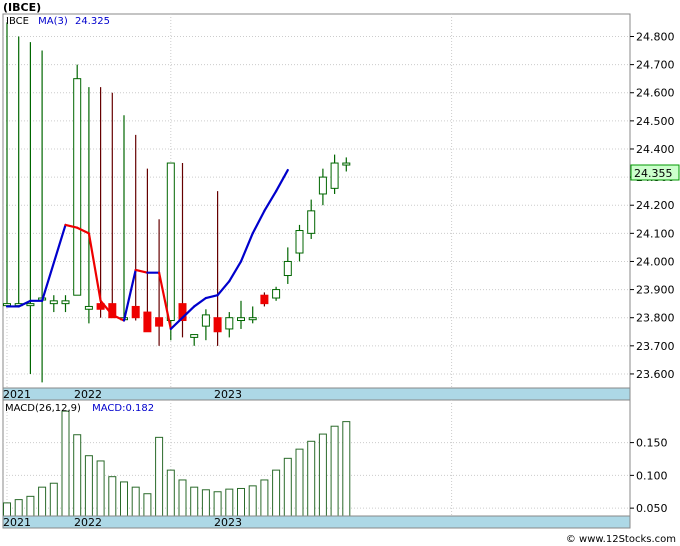  What do you see at coordinates (17, 21) in the screenshot?
I see `legend-ticker: IBCE` at bounding box center [17, 21].